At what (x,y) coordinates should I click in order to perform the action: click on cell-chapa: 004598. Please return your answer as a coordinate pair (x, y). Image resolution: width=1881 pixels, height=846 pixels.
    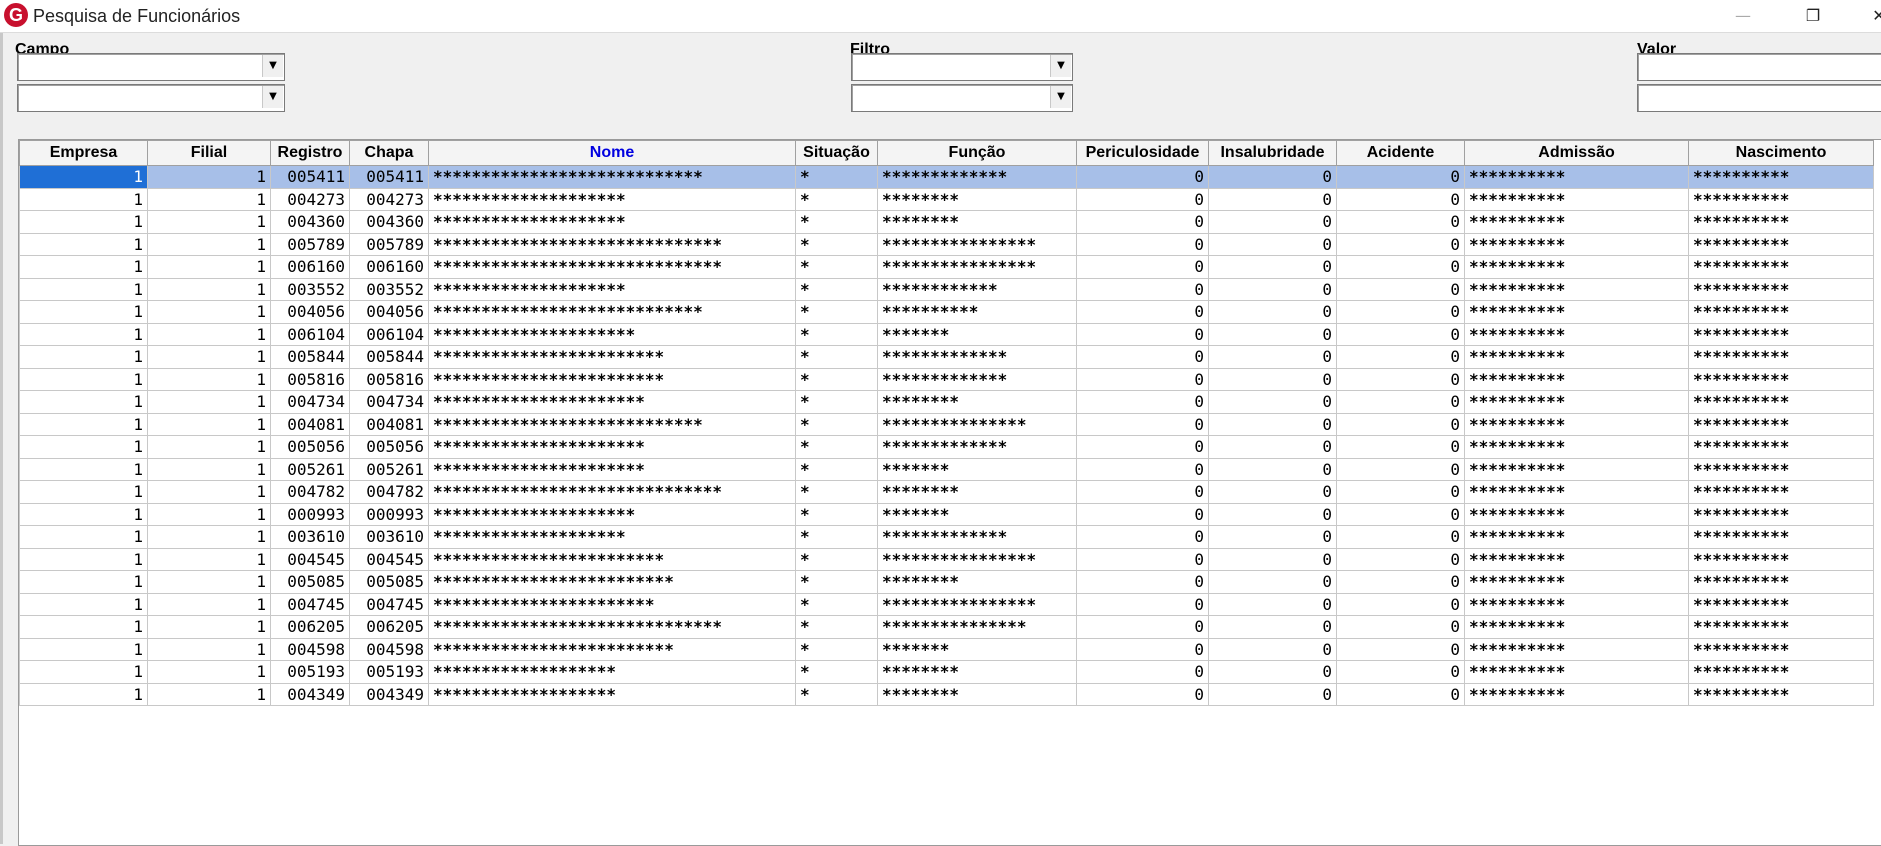
    Looking at the image, I should click on (389, 649).